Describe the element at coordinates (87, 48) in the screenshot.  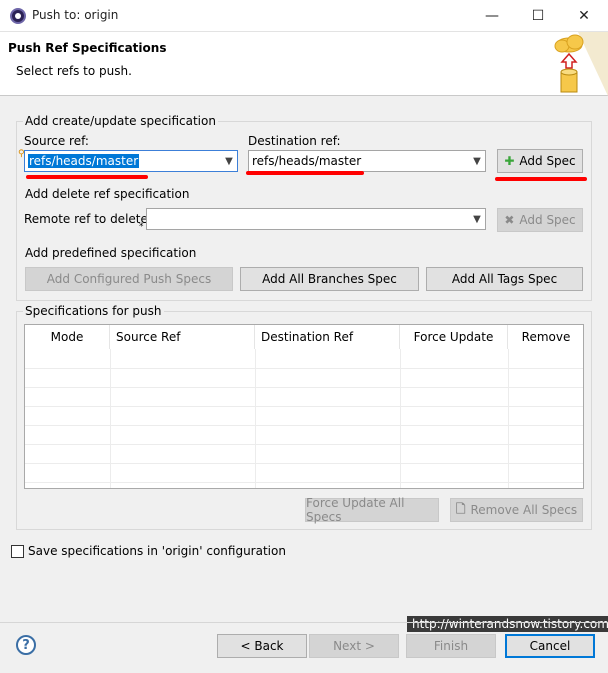
I see `page-title: Push Ref Specifications` at that location.